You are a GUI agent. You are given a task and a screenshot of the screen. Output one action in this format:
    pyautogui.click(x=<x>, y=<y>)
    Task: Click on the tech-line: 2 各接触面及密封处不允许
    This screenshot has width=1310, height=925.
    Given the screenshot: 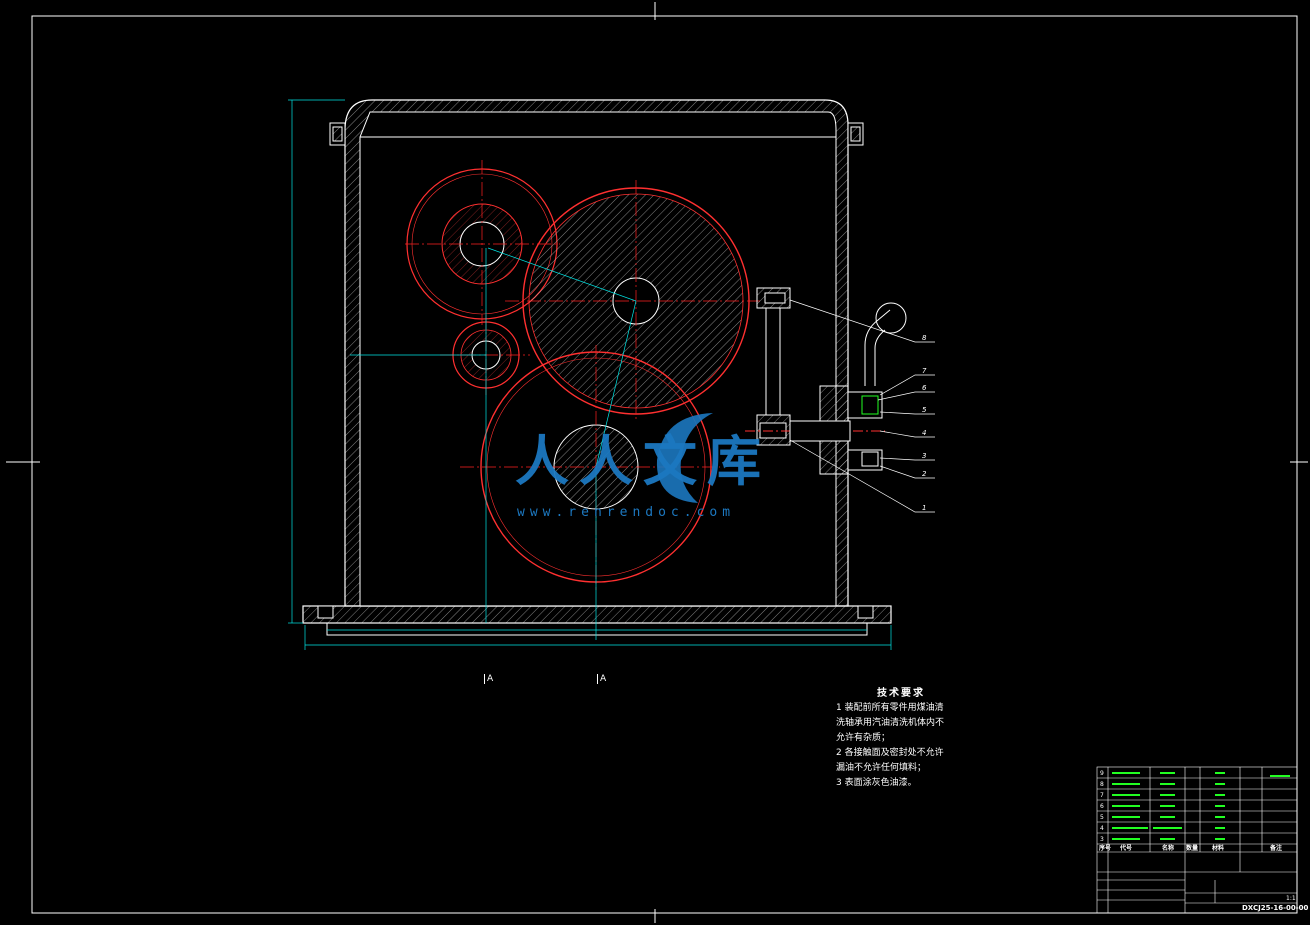 What is the action you would take?
    pyautogui.click(x=890, y=753)
    